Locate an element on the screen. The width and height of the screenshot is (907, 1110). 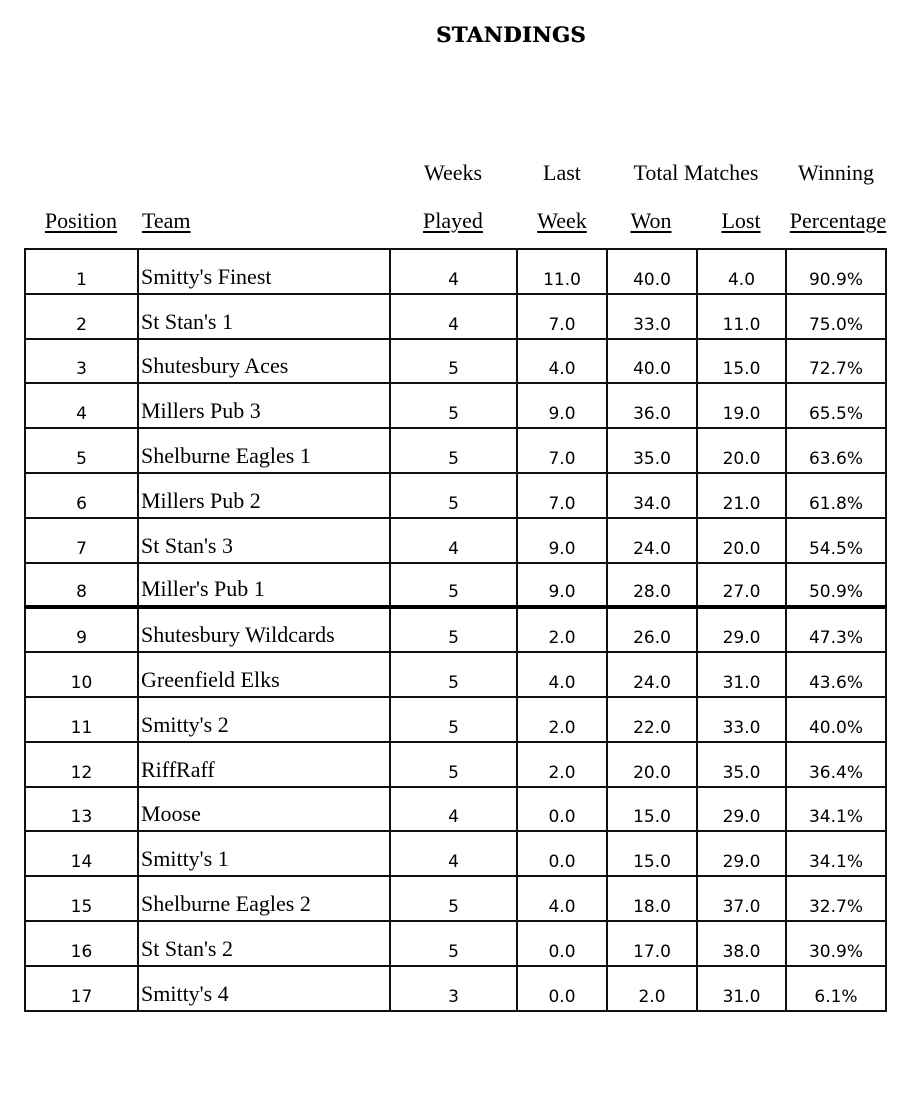
header-last-top: Last is located at coordinates (562, 172).